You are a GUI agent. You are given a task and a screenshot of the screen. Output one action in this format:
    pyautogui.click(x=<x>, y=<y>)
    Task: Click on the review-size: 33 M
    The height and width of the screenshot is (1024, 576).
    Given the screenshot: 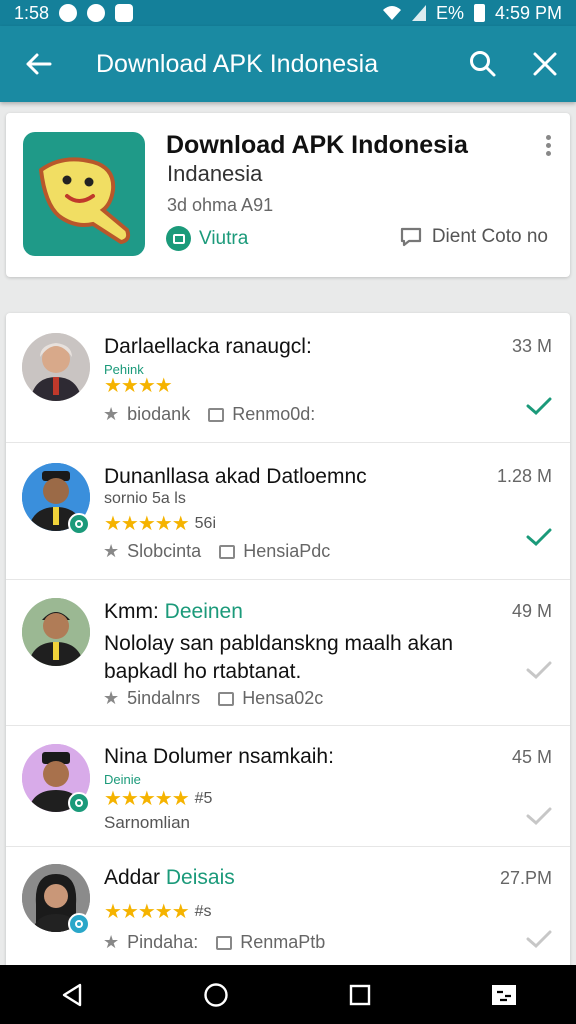 What is the action you would take?
    pyautogui.click(x=531, y=346)
    